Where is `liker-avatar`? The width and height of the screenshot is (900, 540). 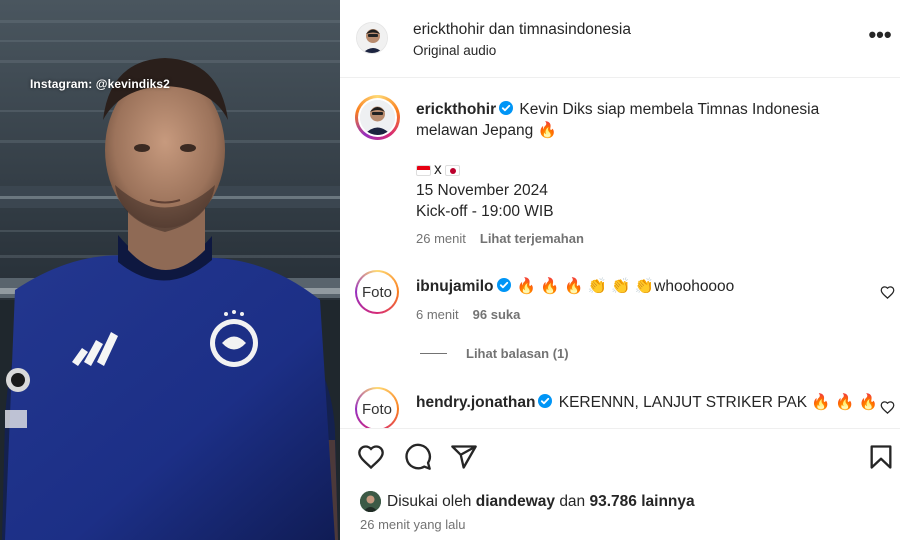
liker-avatar is located at coordinates (370, 501).